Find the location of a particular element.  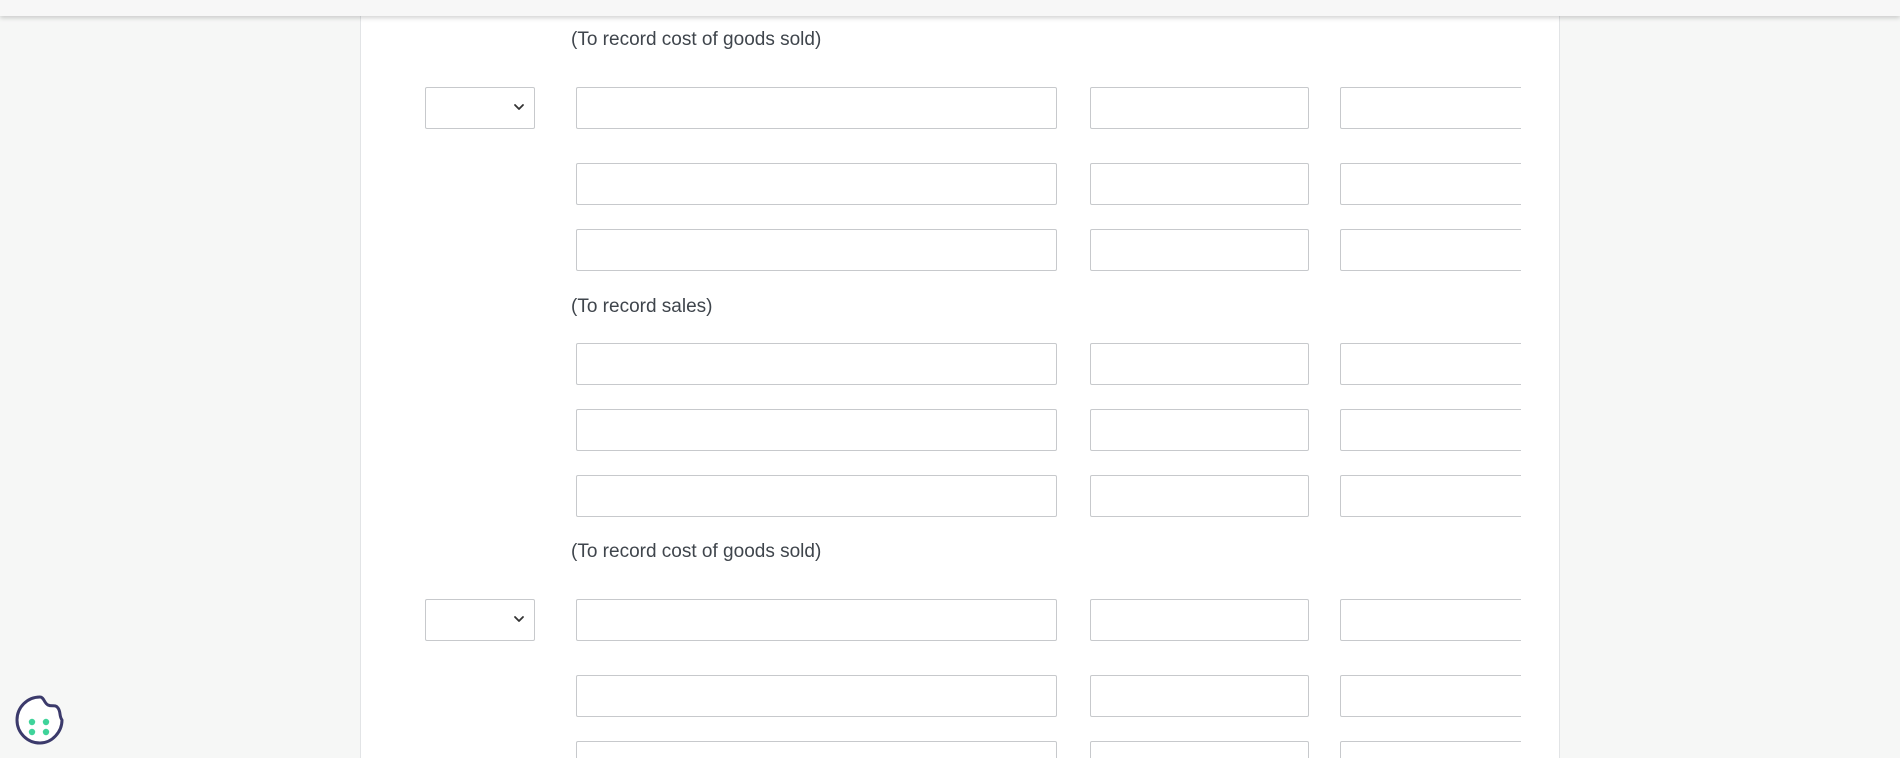

cookie-settings-button is located at coordinates (40, 720).